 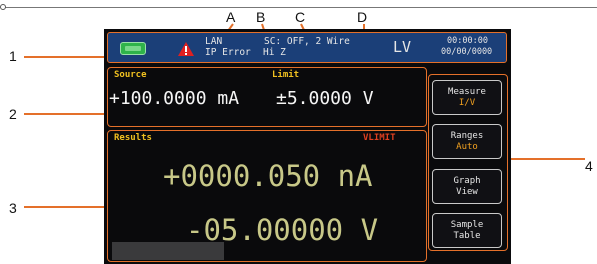 I want to click on source-limit-panel: Source Limit +100.0000 mA ±5.0000 V, so click(x=267, y=97).